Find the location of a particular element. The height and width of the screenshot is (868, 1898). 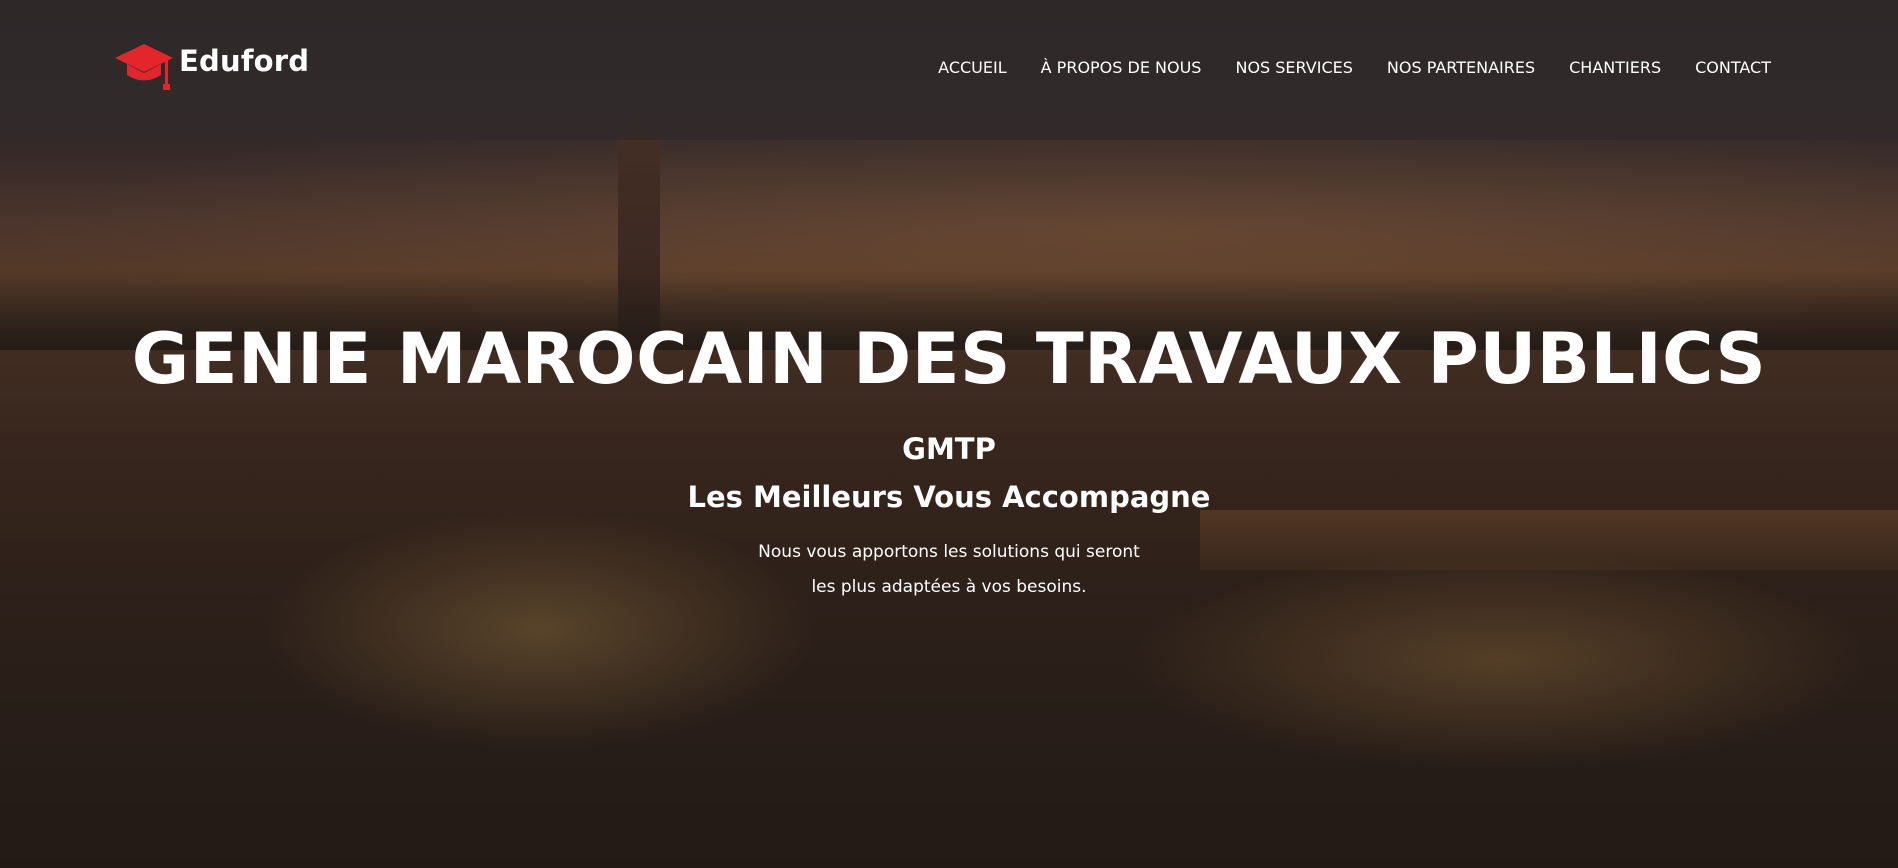

hero-description-line-2: les plus adaptées à vos besoins. is located at coordinates (949, 587).